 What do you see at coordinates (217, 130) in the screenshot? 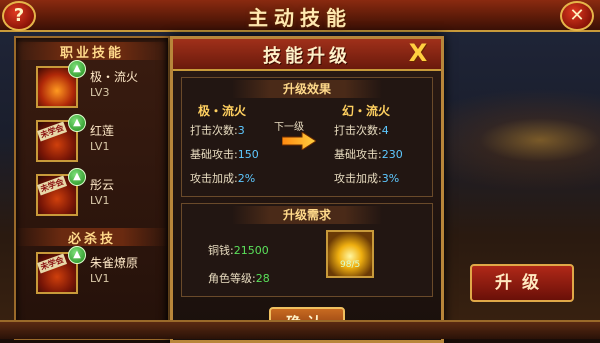
I see `current-hits: 打击次数:3` at bounding box center [217, 130].